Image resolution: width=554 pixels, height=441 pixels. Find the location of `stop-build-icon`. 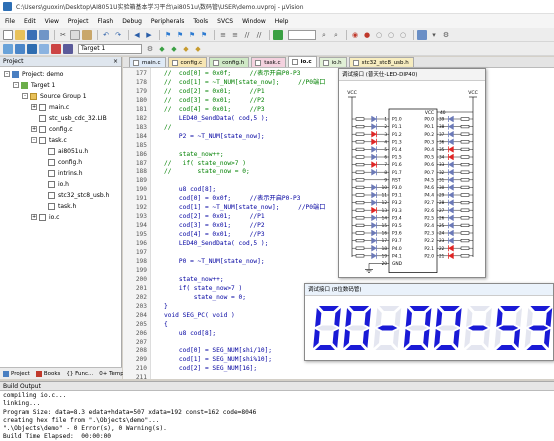

stop-build-icon is located at coordinates (56, 48).